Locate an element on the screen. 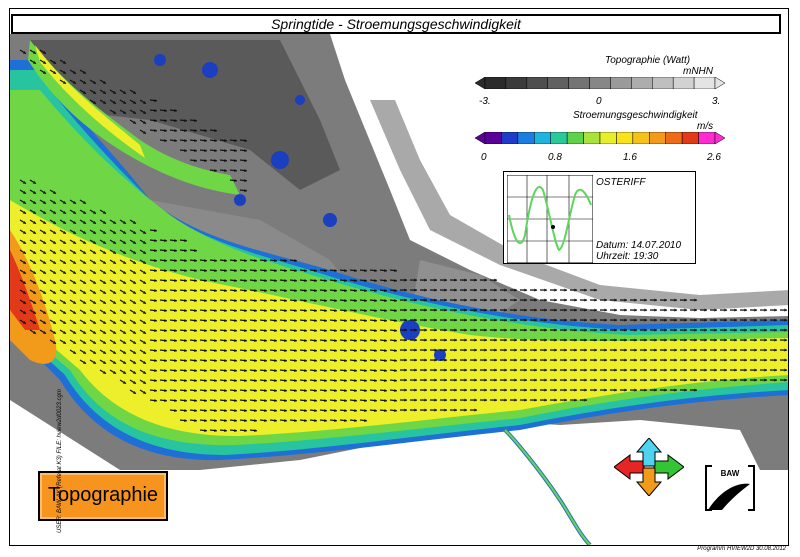  speed-tick-2: 1.6 is located at coordinates (630, 157).